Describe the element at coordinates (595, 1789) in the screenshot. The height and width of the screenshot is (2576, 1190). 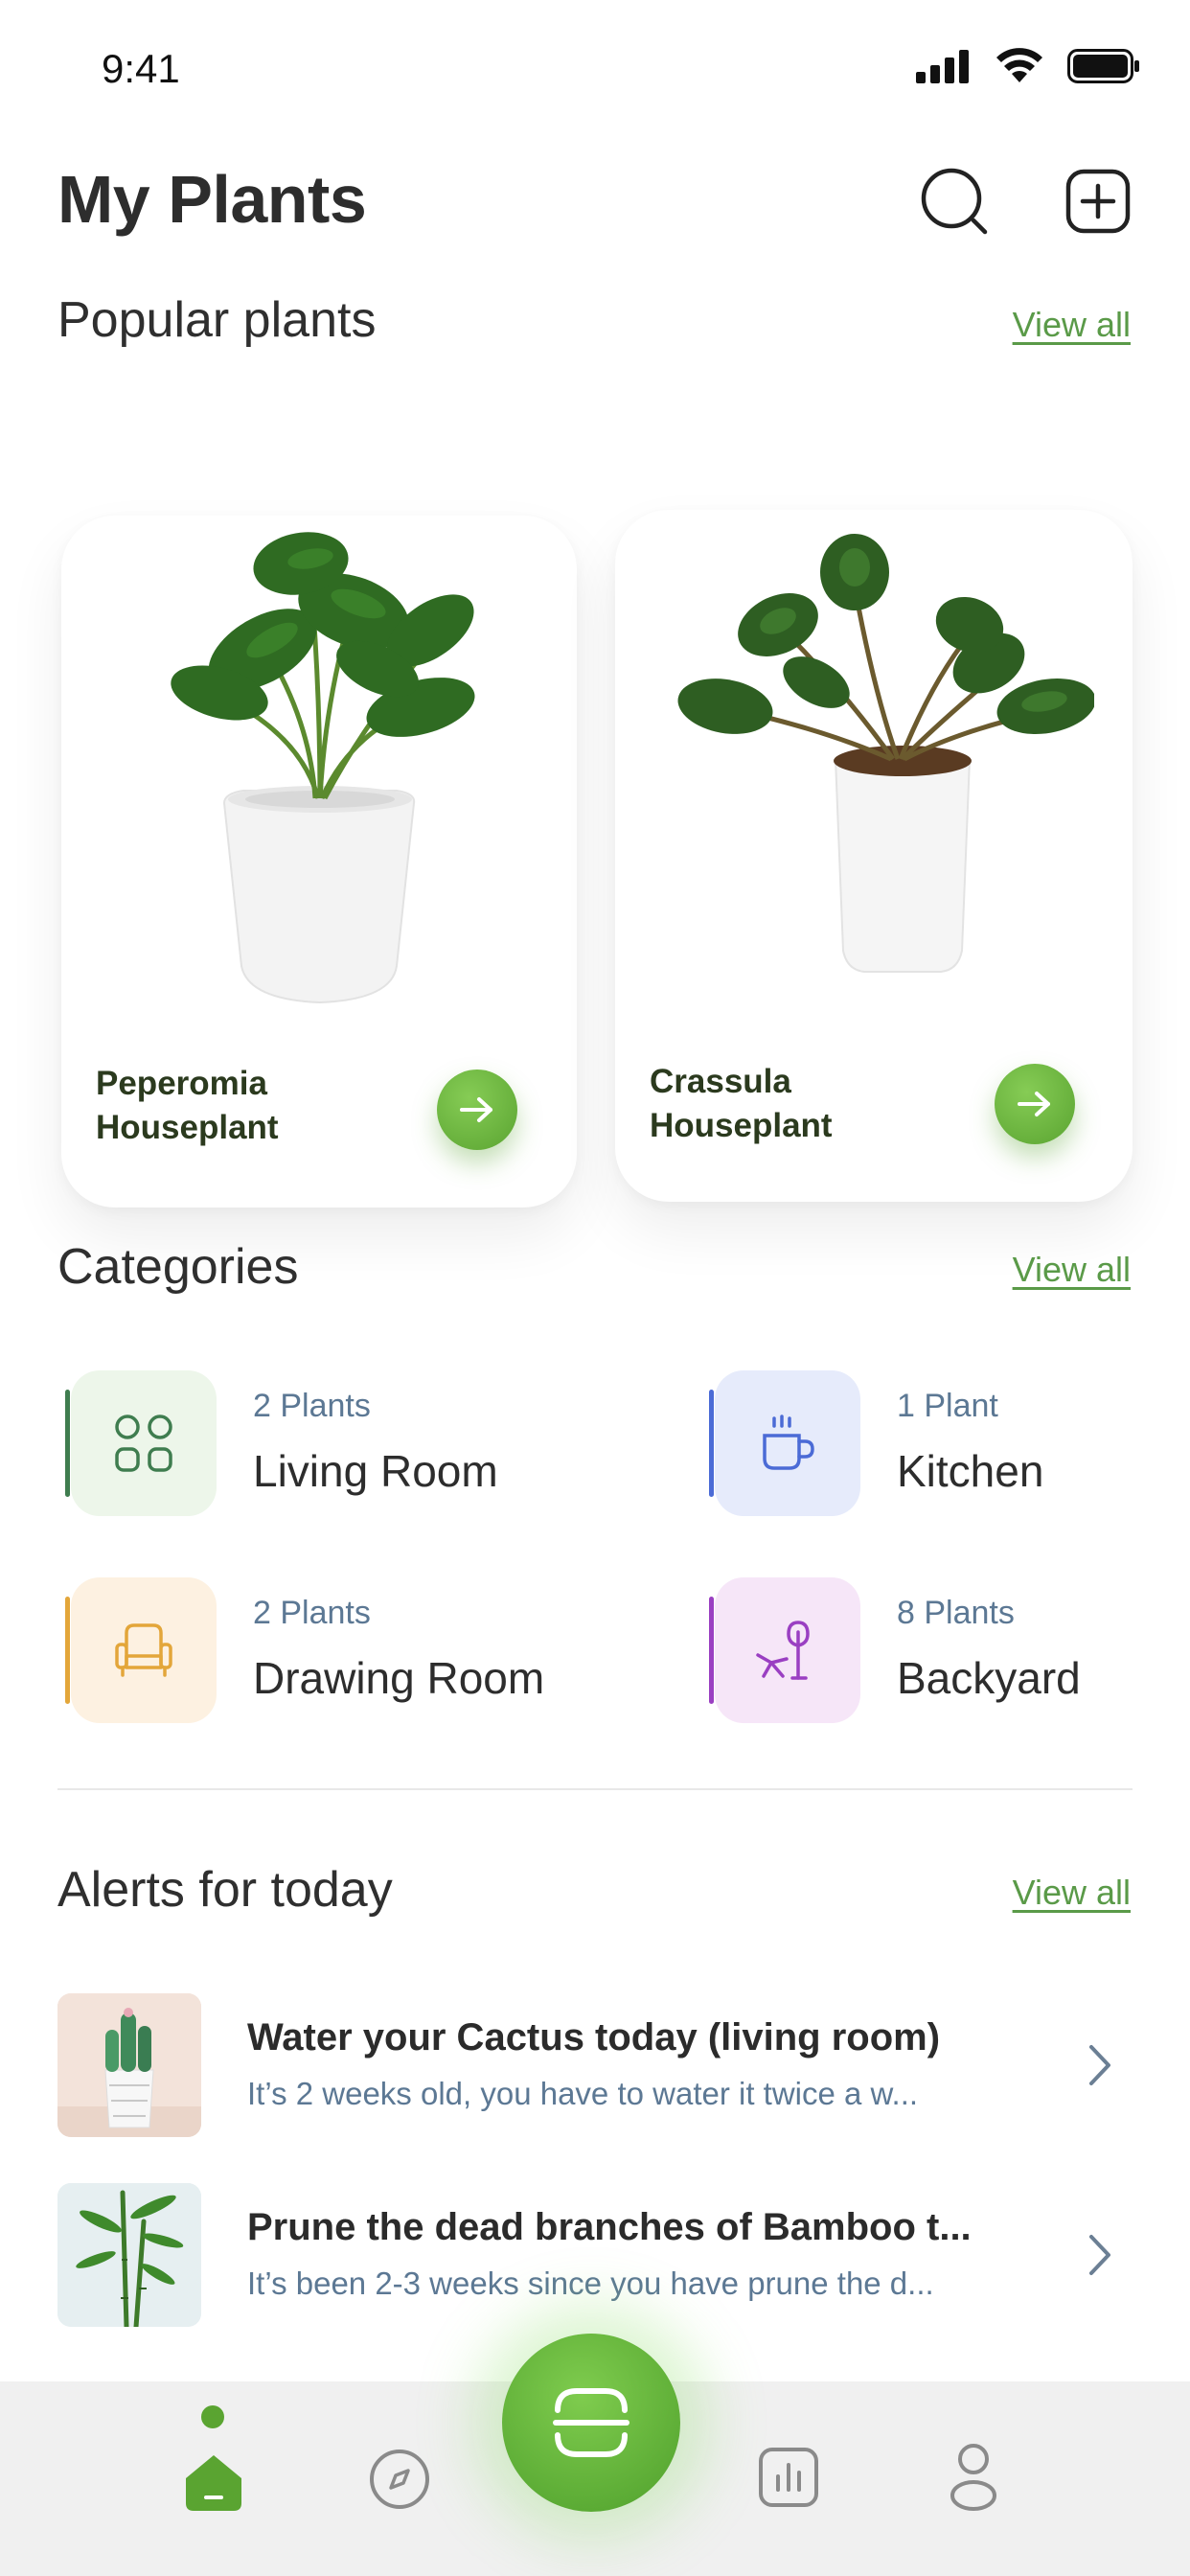
I see `section-divider` at that location.